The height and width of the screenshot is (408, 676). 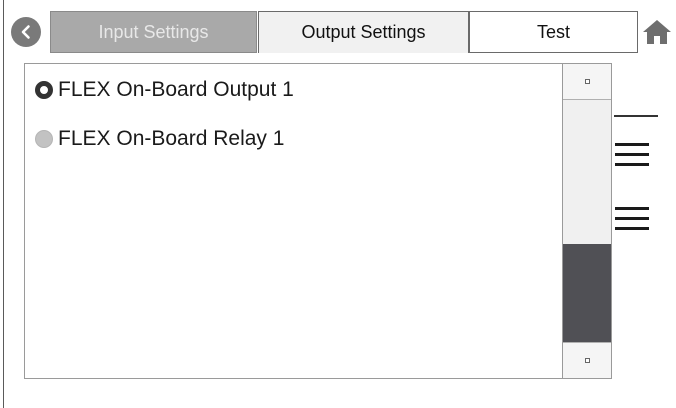 I want to click on scroll-down-icon, so click(x=587, y=360).